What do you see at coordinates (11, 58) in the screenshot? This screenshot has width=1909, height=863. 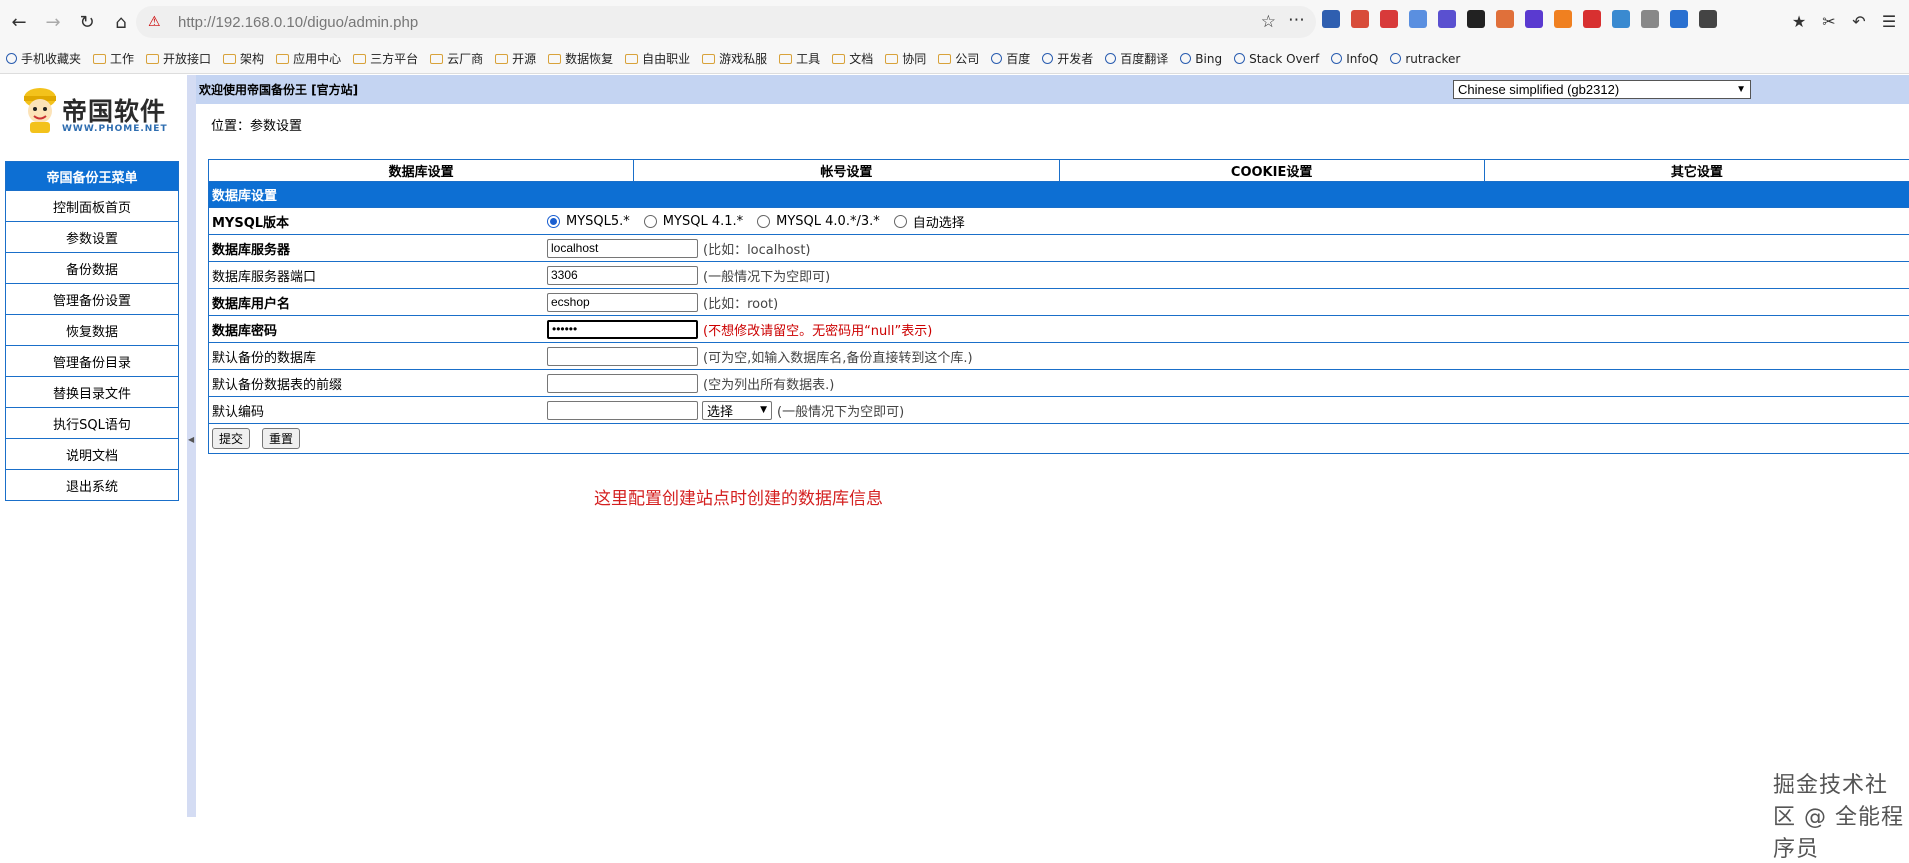 I see `mobile-icon` at bounding box center [11, 58].